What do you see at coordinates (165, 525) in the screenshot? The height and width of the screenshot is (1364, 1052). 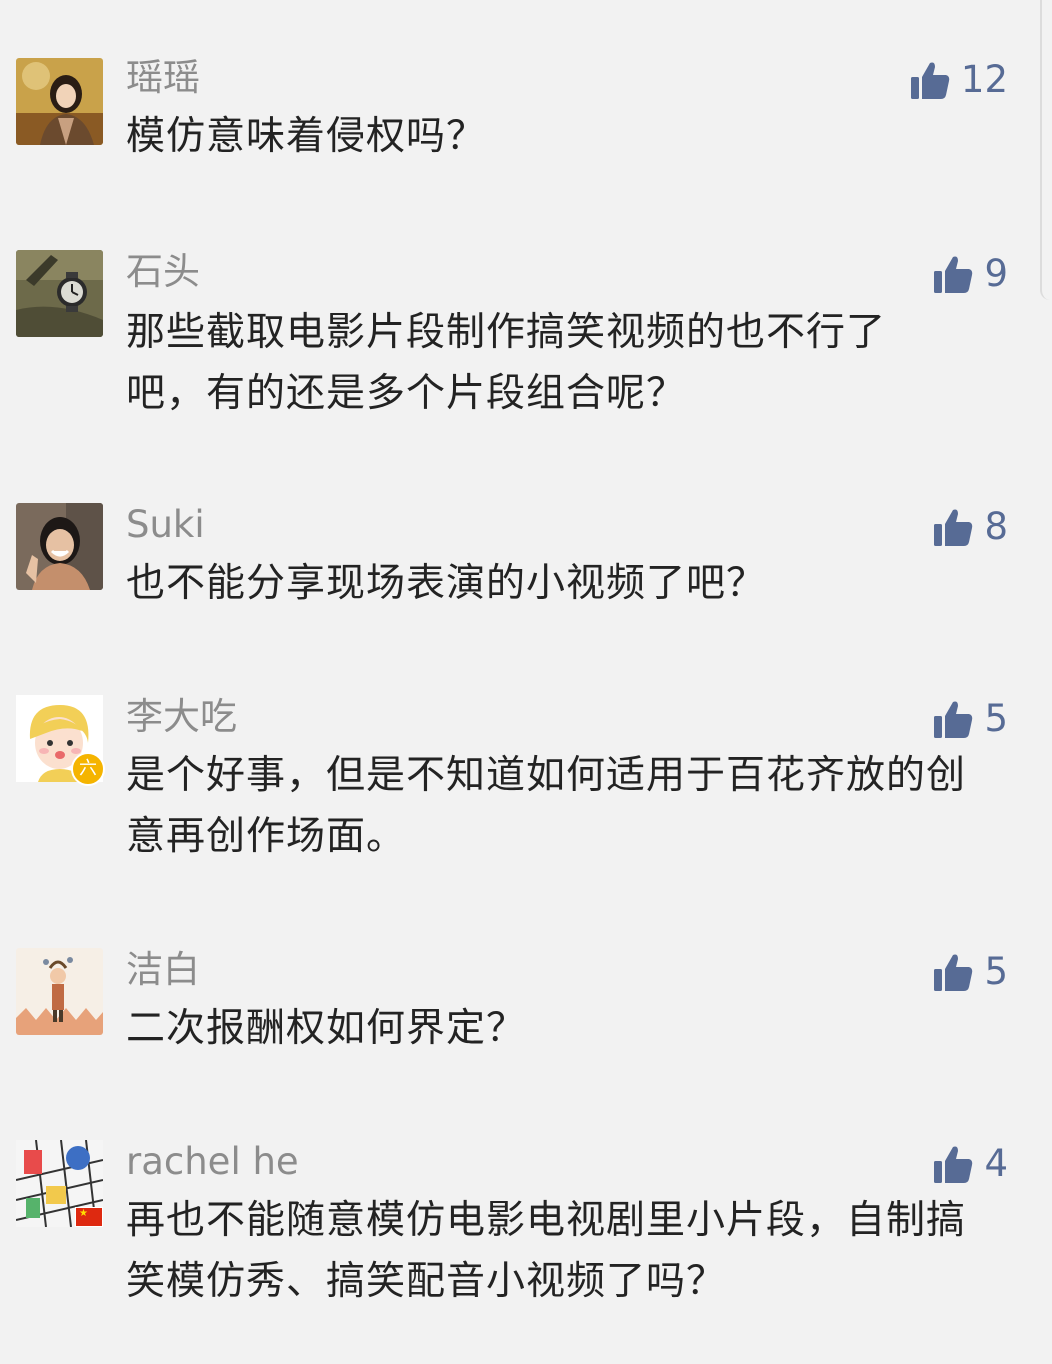 I see `username: Suki` at bounding box center [165, 525].